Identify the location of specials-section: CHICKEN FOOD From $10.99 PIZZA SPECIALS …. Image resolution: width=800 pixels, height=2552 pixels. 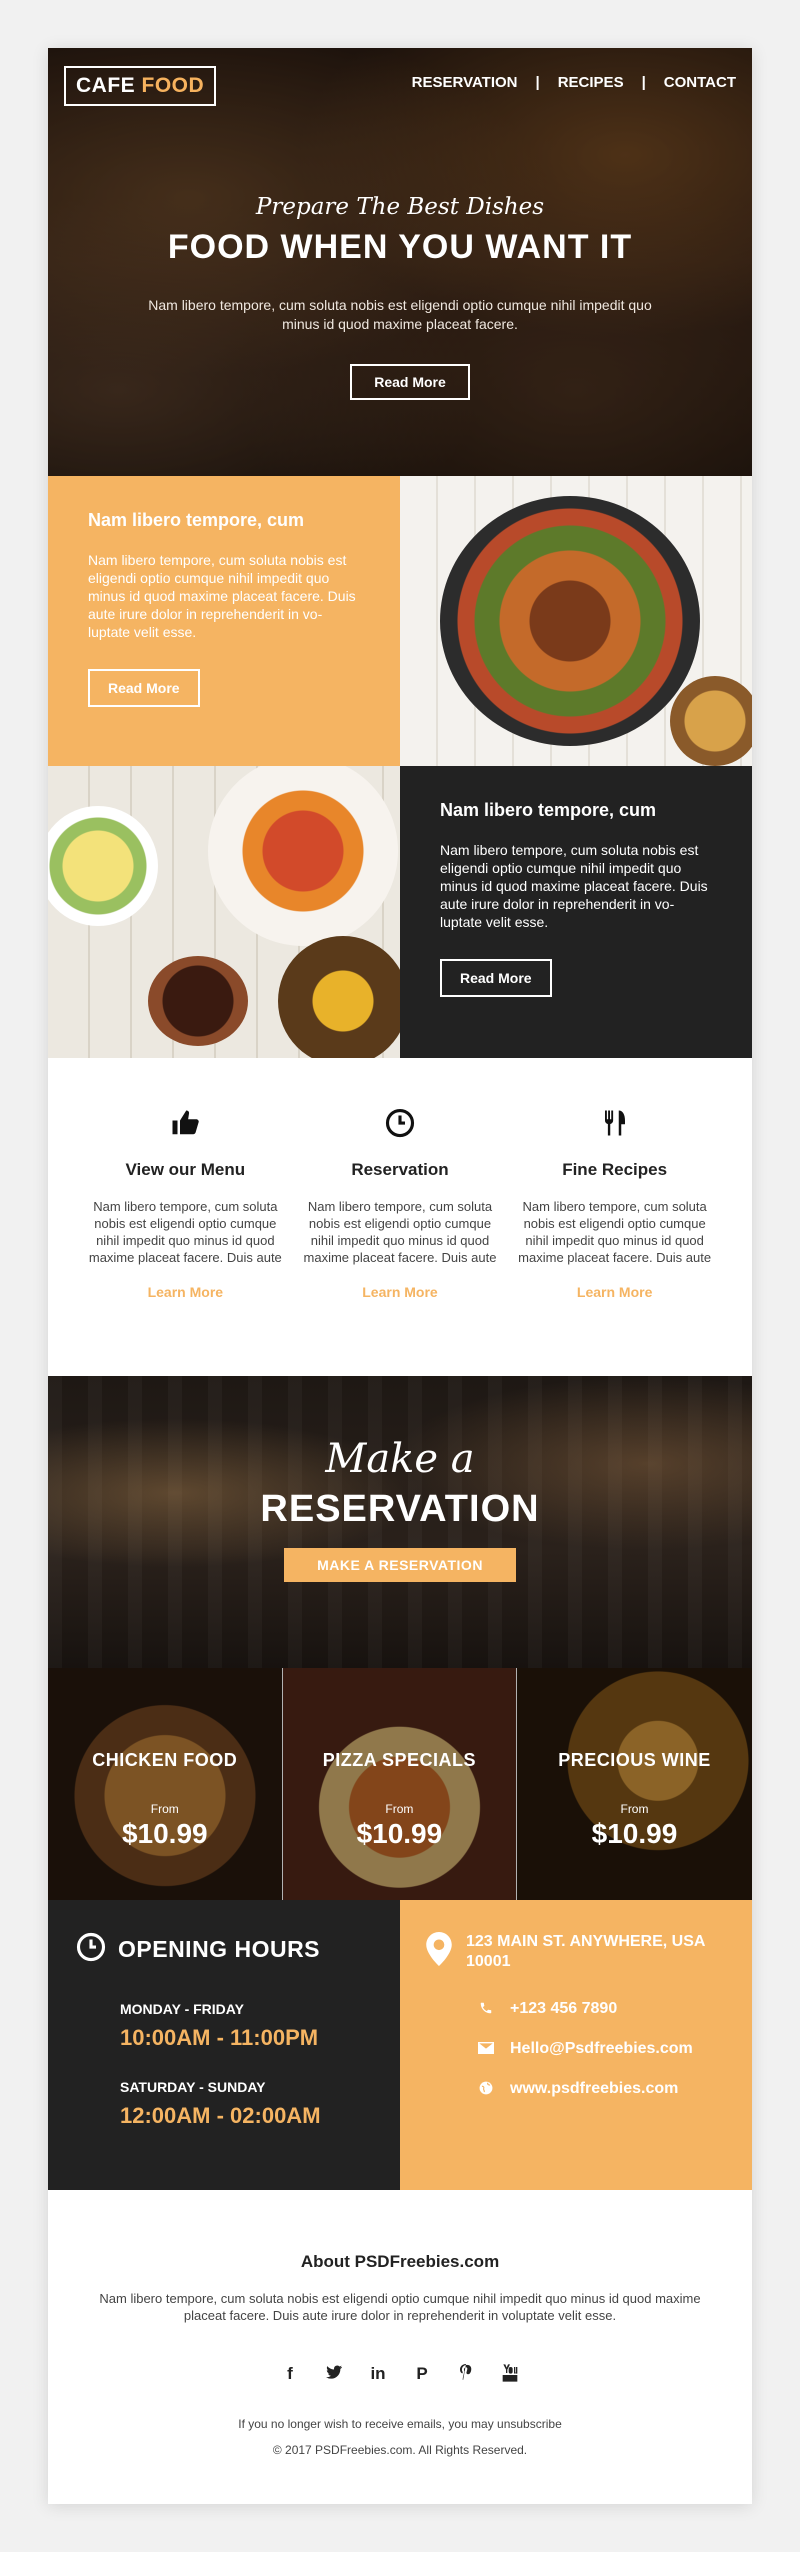
(400, 1784).